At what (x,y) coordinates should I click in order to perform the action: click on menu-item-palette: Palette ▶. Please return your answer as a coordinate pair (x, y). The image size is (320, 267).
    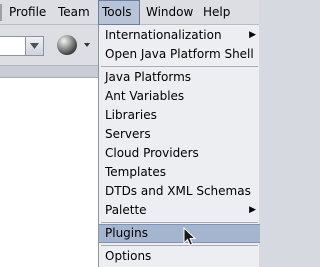
    Looking at the image, I should click on (179, 210).